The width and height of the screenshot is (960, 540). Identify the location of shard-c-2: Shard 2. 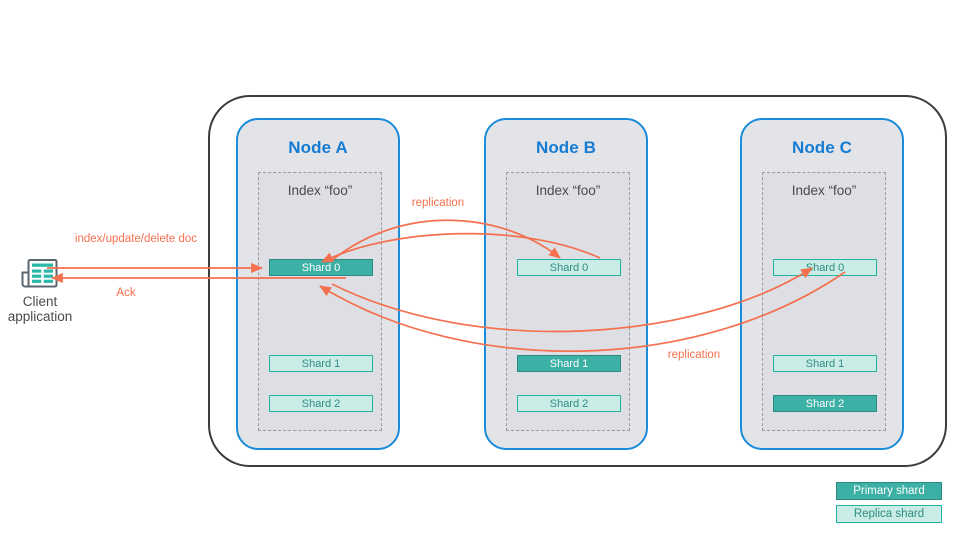
(825, 403).